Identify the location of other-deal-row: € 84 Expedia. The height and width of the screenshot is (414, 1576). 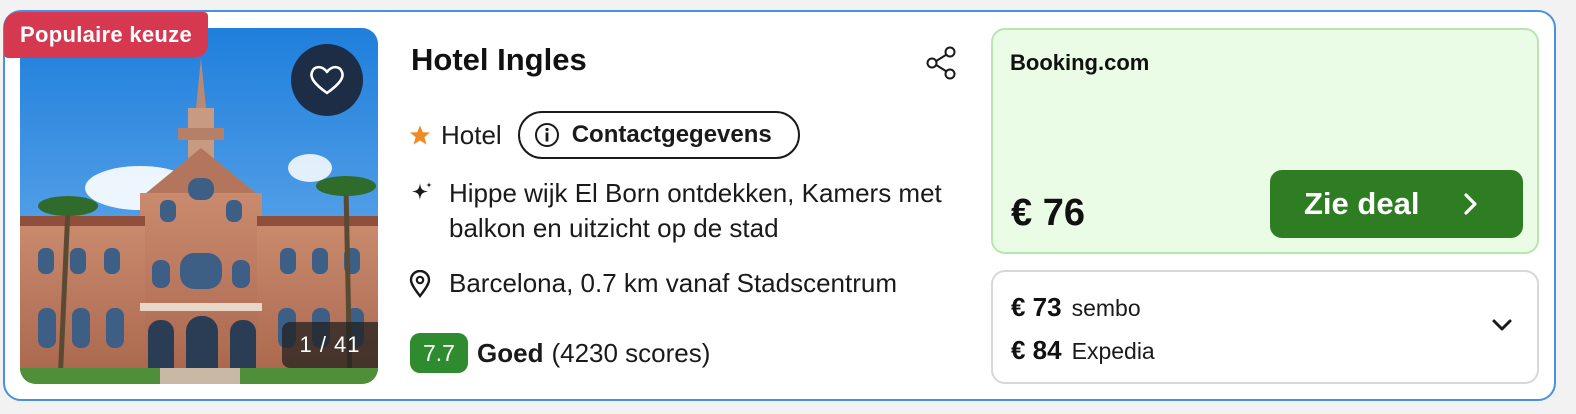
(1083, 350).